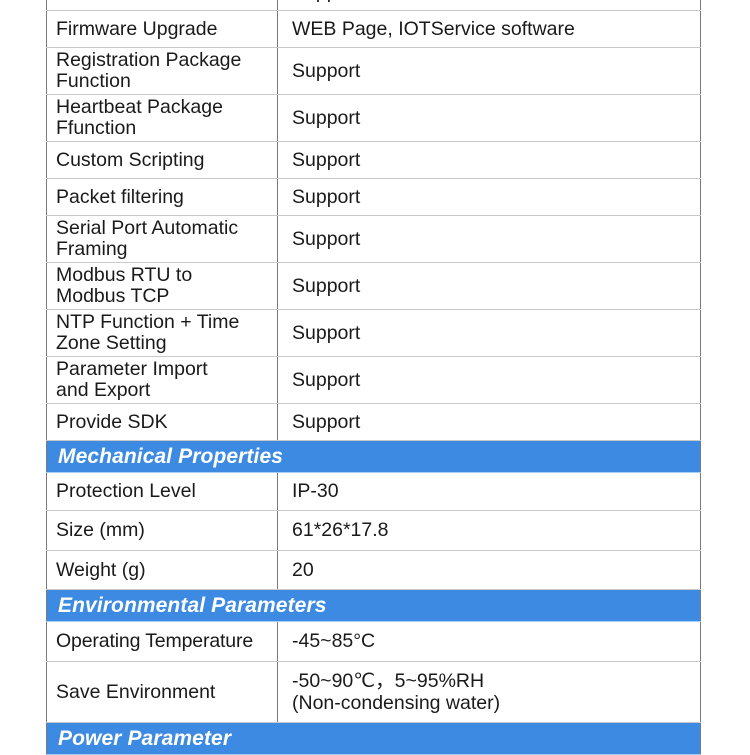 The width and height of the screenshot is (750, 755). What do you see at coordinates (162, 29) in the screenshot?
I see `row-label: Firmware Upgrade` at bounding box center [162, 29].